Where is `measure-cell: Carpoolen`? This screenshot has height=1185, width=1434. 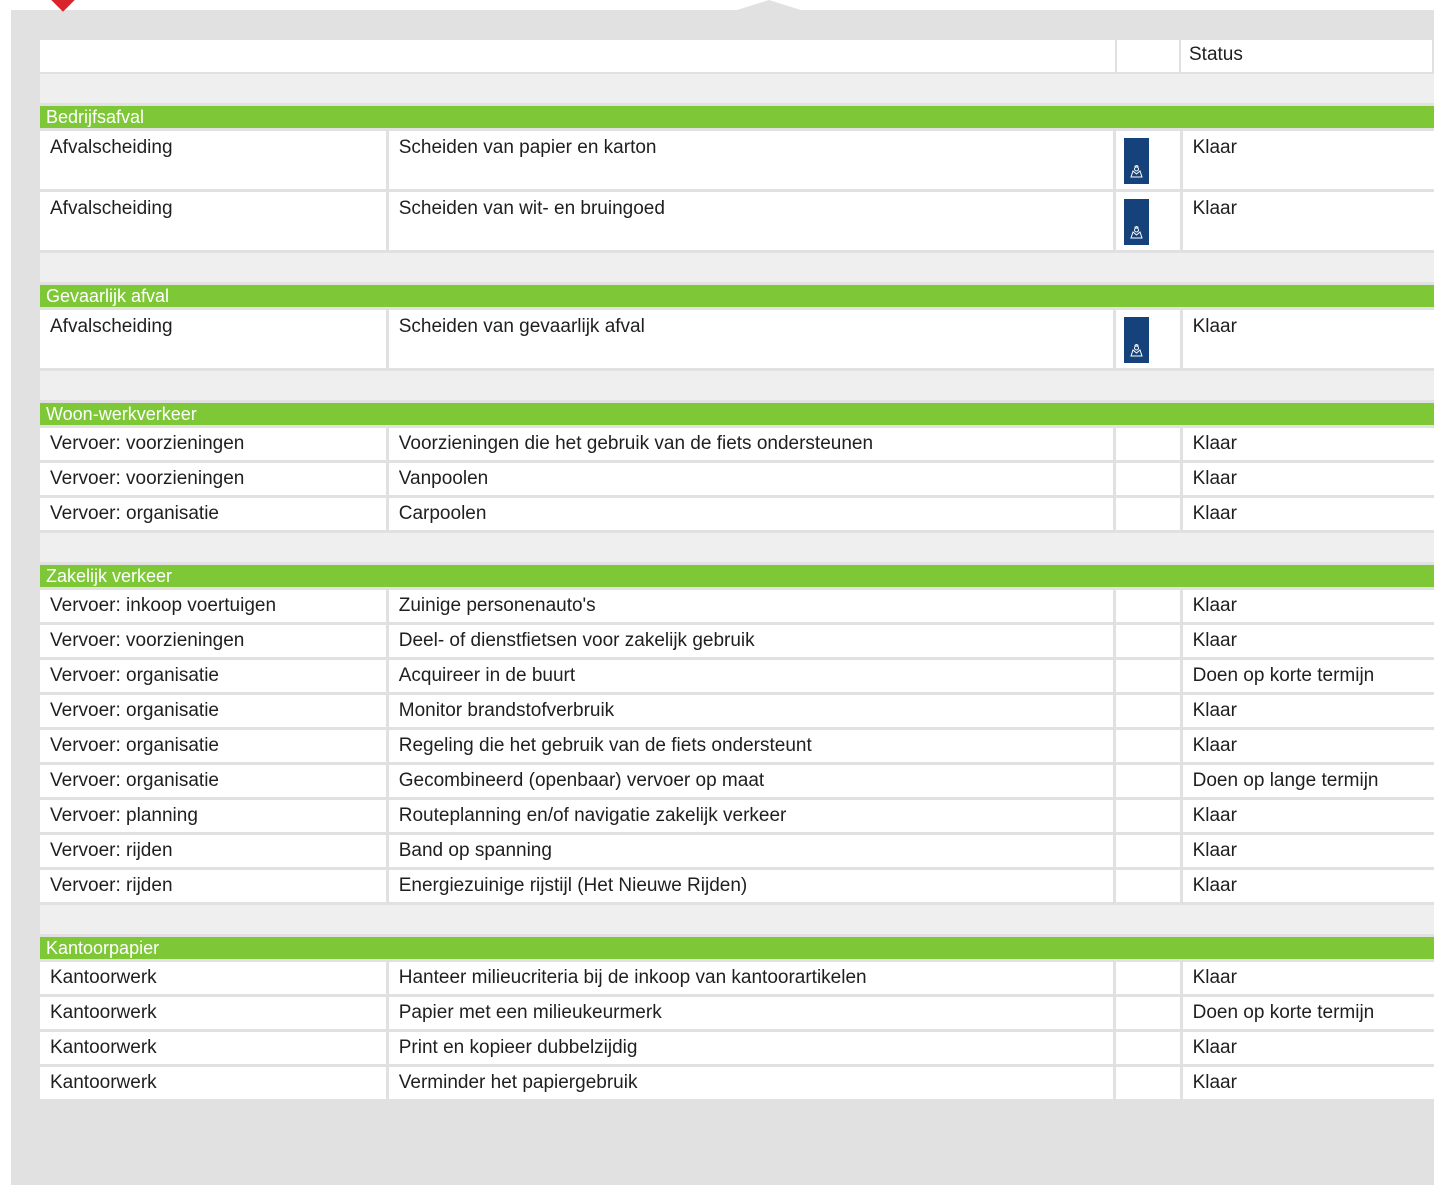
measure-cell: Carpoolen is located at coordinates (750, 514).